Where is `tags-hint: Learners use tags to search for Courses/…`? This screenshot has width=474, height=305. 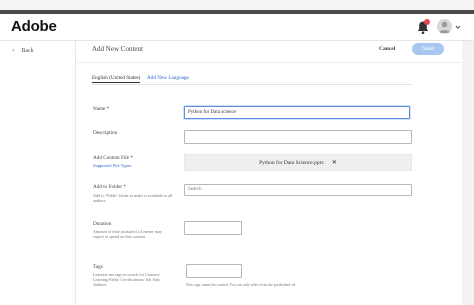 tags-hint: Learners use tags to search for Courses/… is located at coordinates (127, 280).